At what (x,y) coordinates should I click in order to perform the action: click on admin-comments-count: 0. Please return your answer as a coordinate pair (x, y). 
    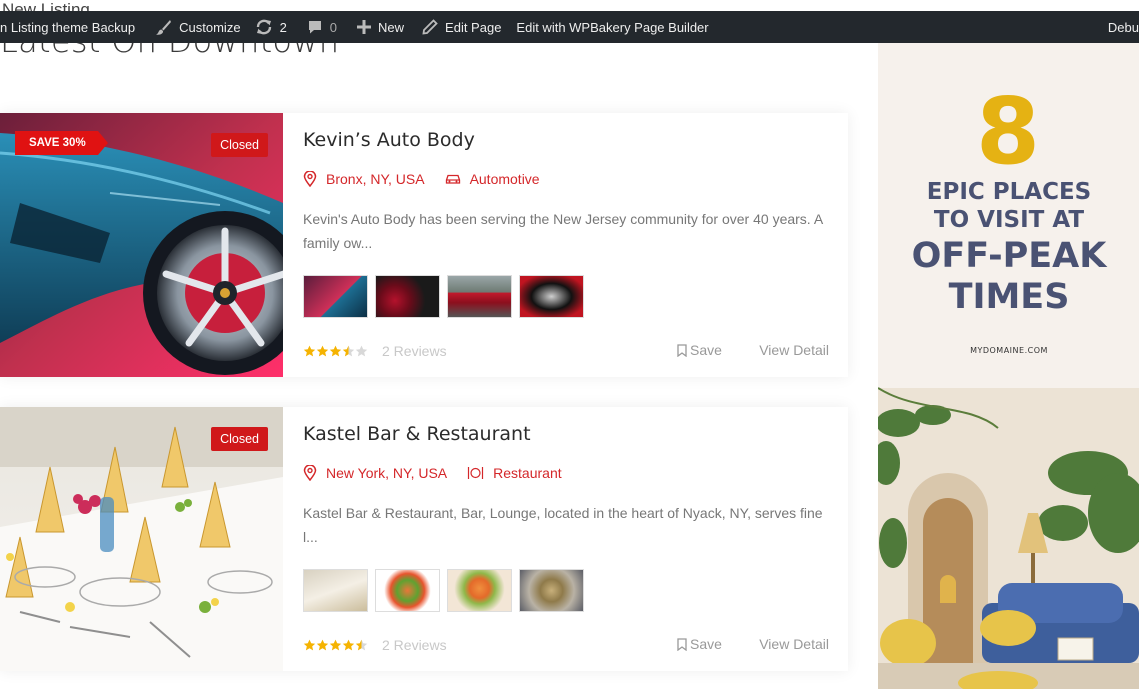
    Looking at the image, I should click on (333, 27).